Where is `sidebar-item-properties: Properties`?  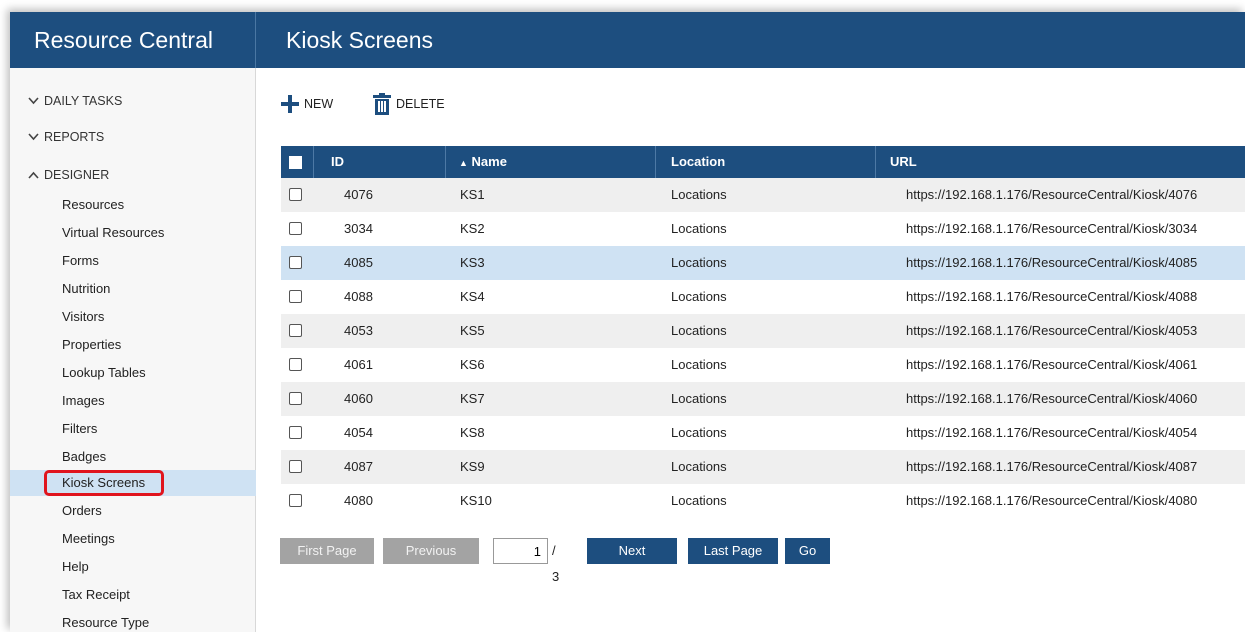
sidebar-item-properties: Properties is located at coordinates (133, 345).